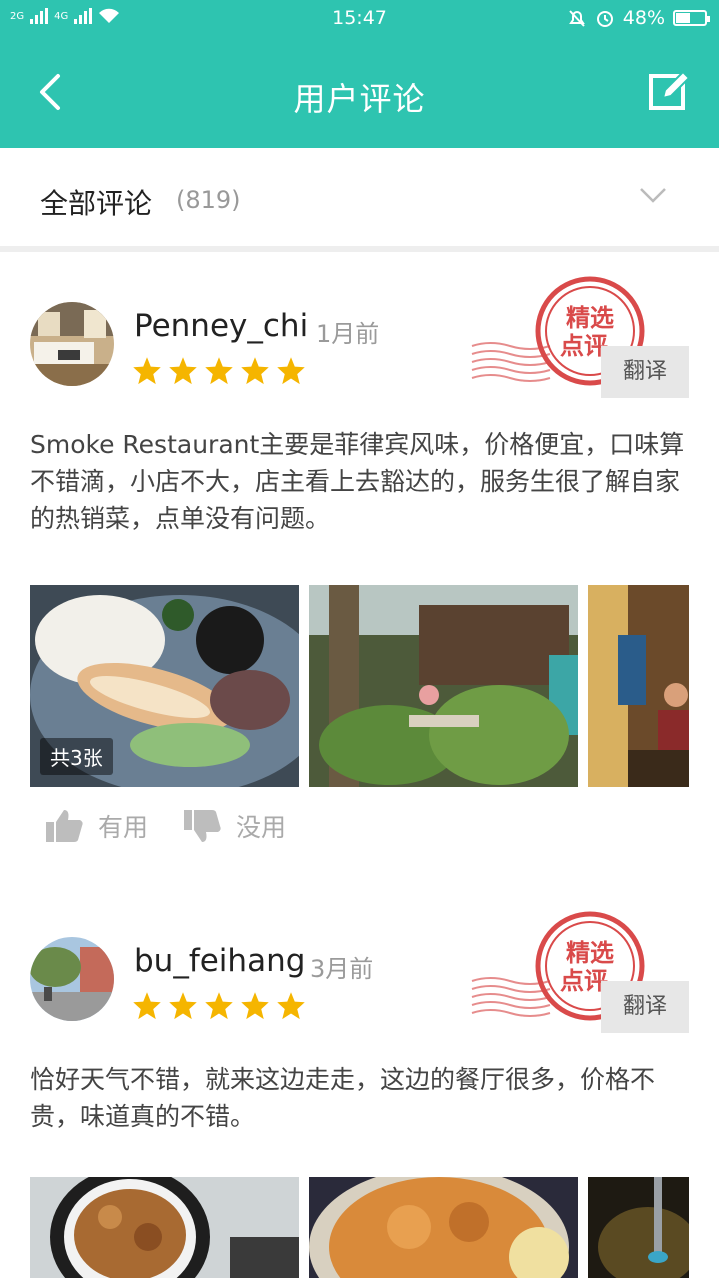 The height and width of the screenshot is (1278, 719). Describe the element at coordinates (234, 826) in the screenshot. I see `useless-button: 没用` at that location.